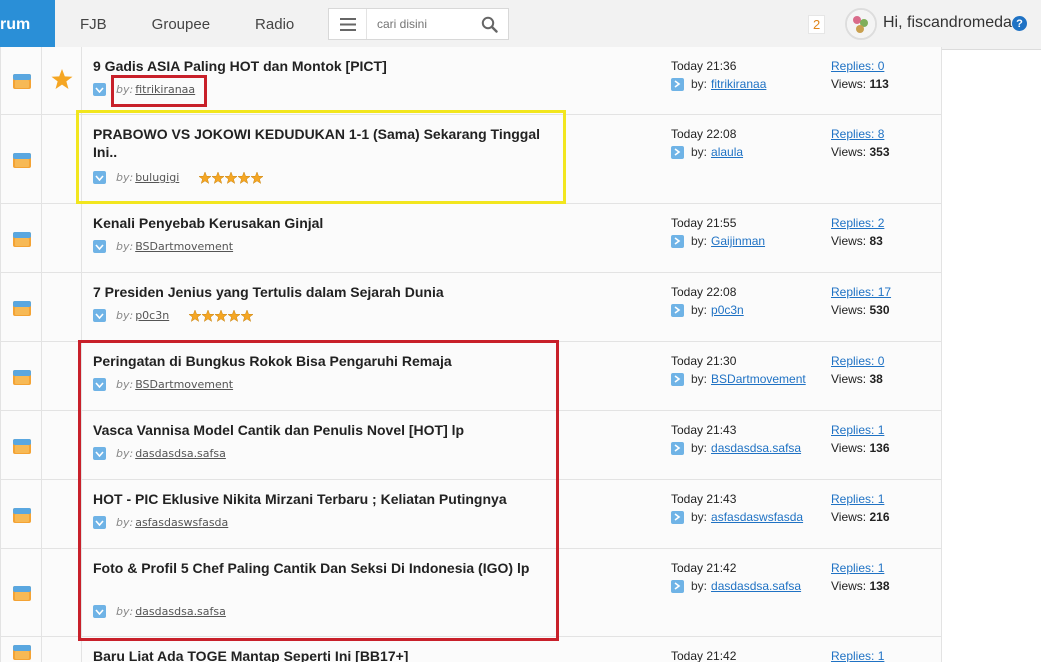 The image size is (1041, 662). Describe the element at coordinates (704, 66) in the screenshot. I see `last-post-time: Today 21:36` at that location.